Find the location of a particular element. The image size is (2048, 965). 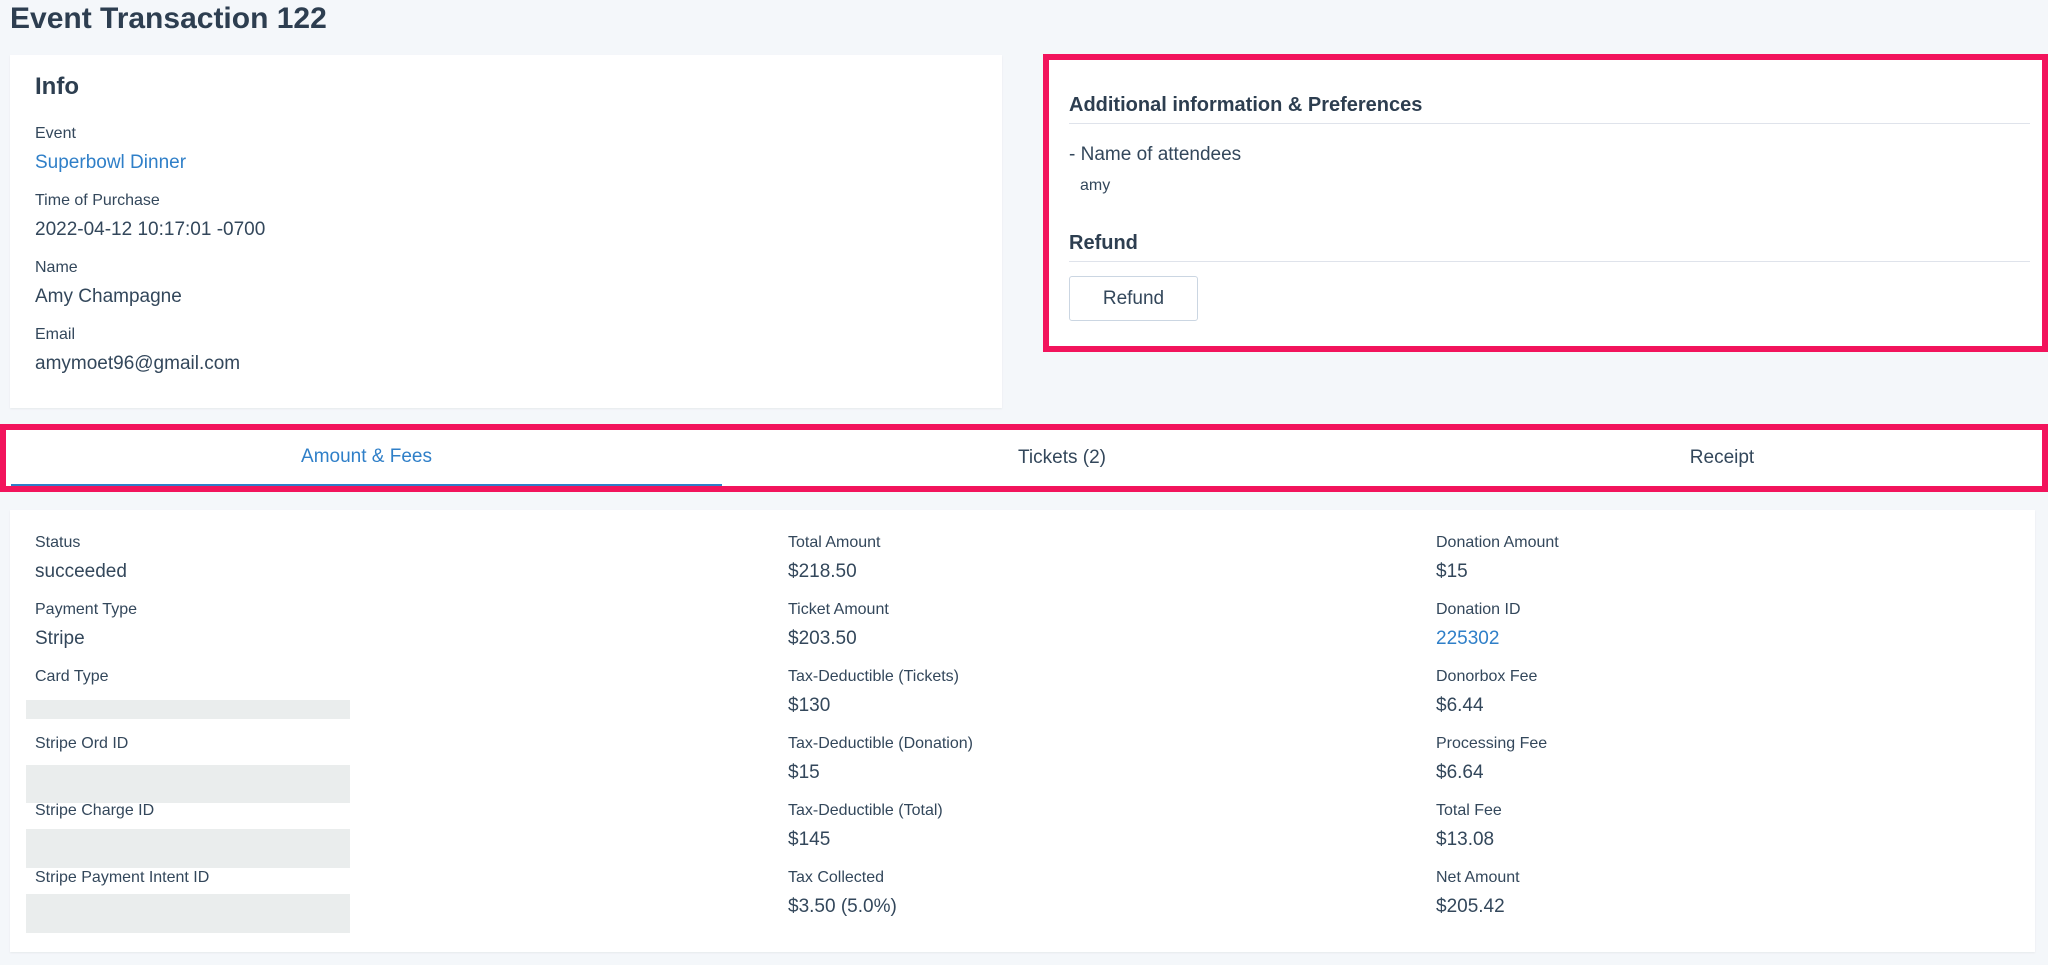

net-amount-value: $205.42 is located at coordinates (1470, 906).